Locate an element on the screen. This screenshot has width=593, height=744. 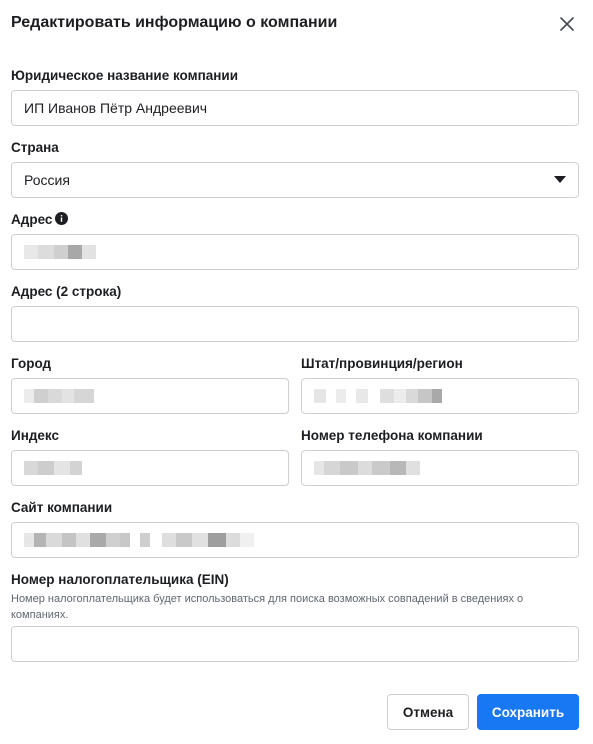
zip-label: Индекс is located at coordinates (35, 435).